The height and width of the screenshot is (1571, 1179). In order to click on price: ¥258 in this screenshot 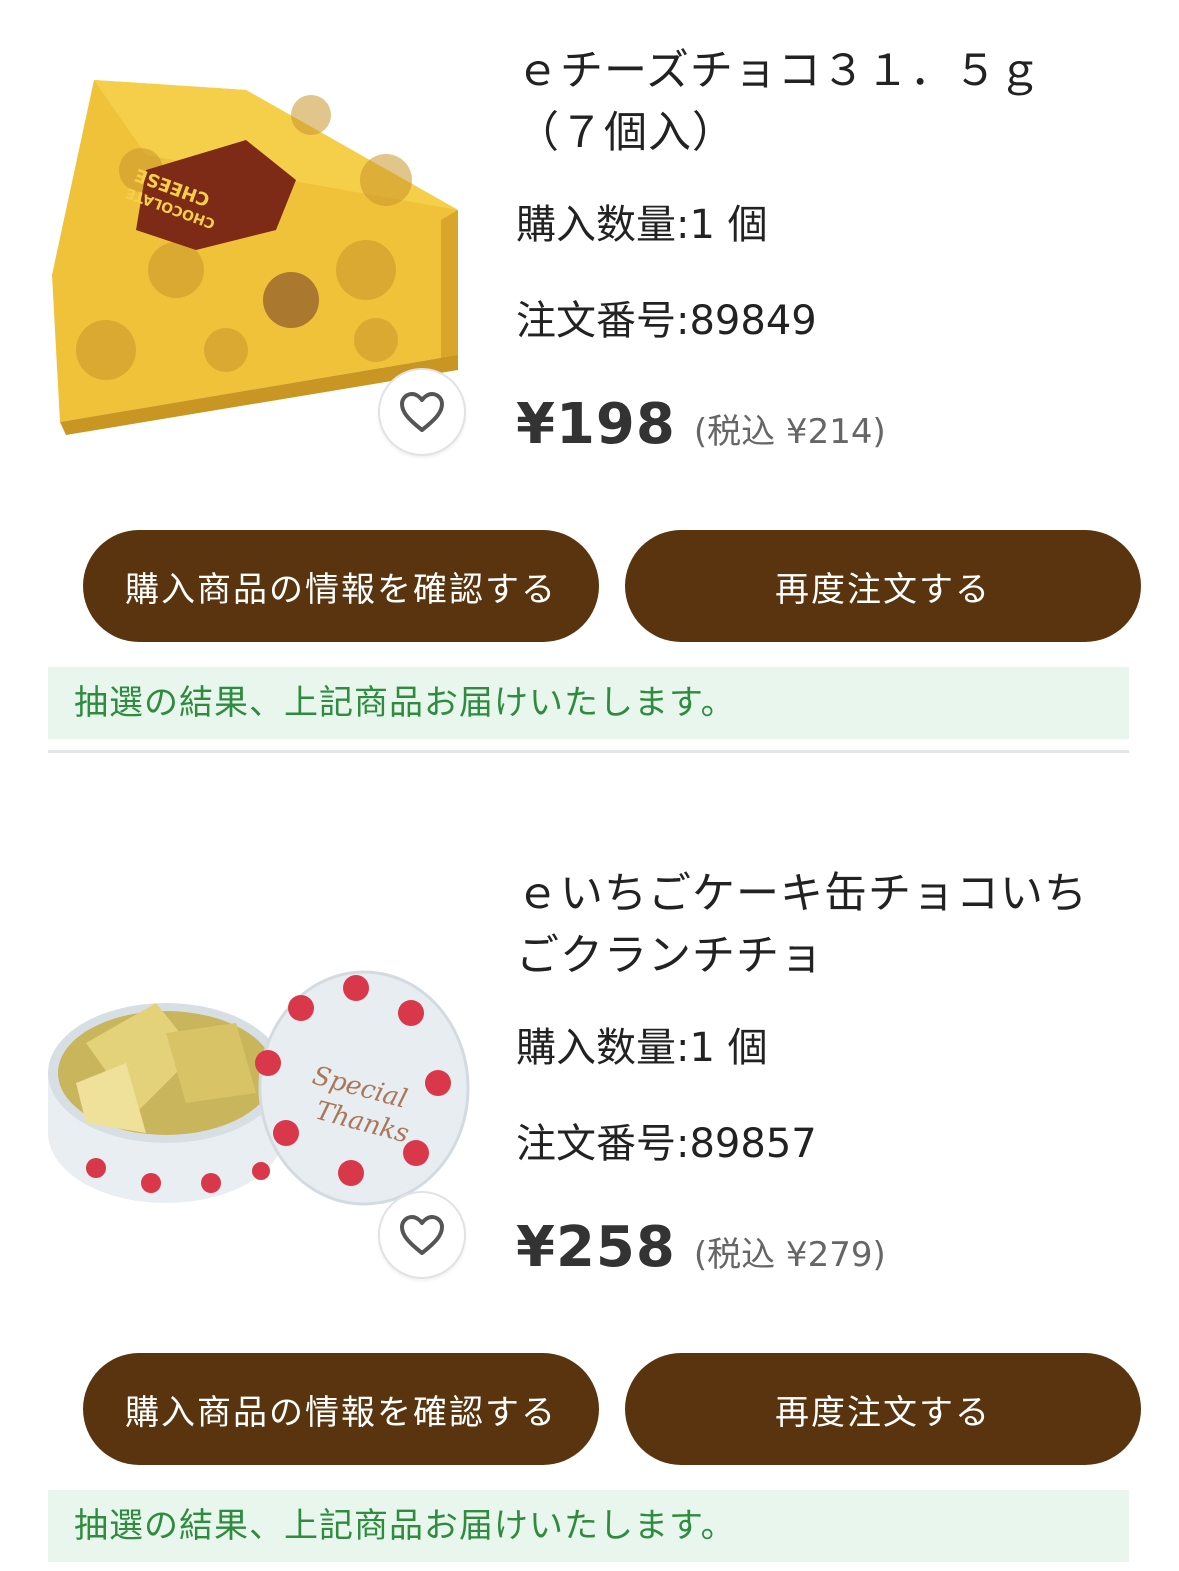, I will do `click(596, 1247)`.